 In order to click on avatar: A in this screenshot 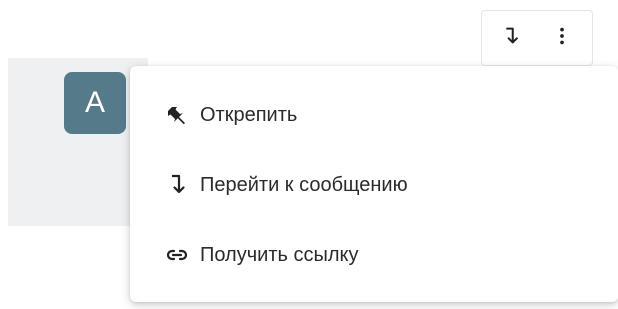, I will do `click(95, 103)`.